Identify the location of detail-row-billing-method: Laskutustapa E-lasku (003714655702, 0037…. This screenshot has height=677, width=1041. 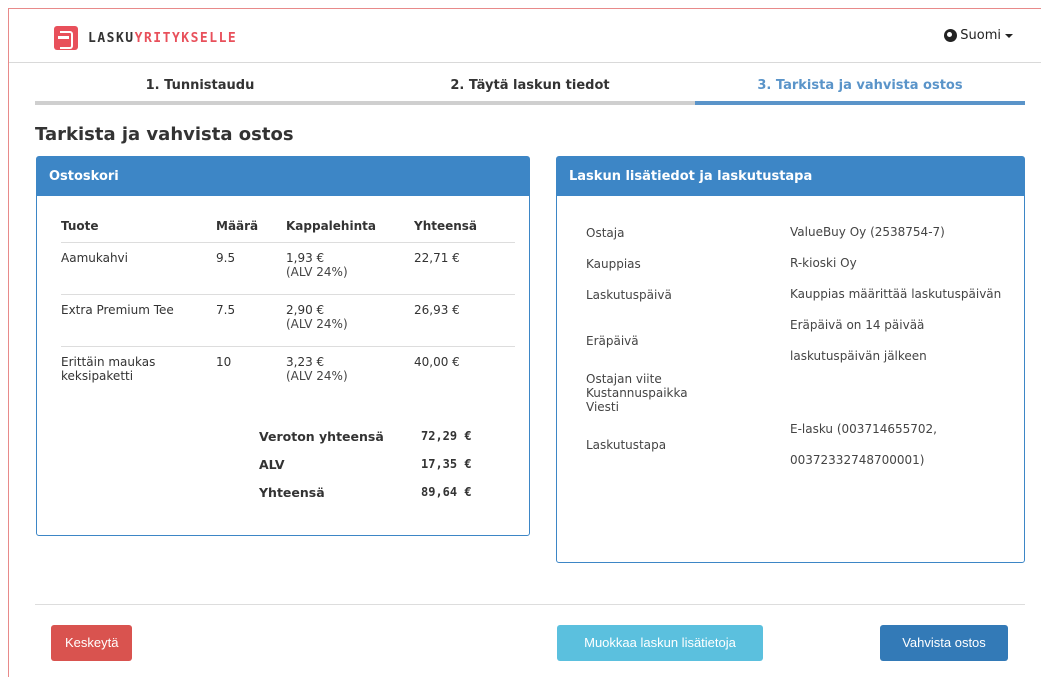
(798, 445).